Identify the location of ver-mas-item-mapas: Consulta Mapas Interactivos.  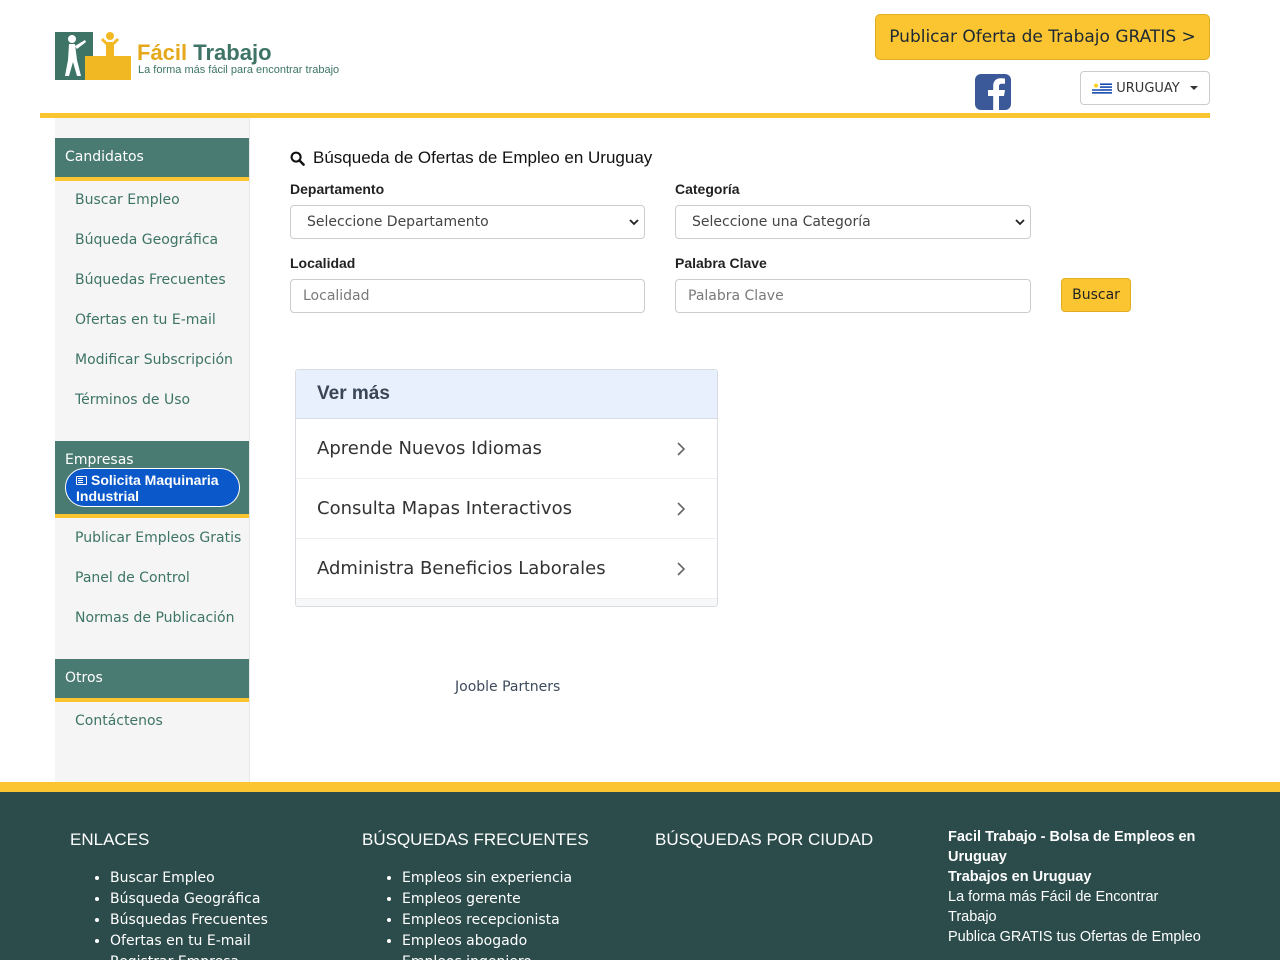
(506, 509).